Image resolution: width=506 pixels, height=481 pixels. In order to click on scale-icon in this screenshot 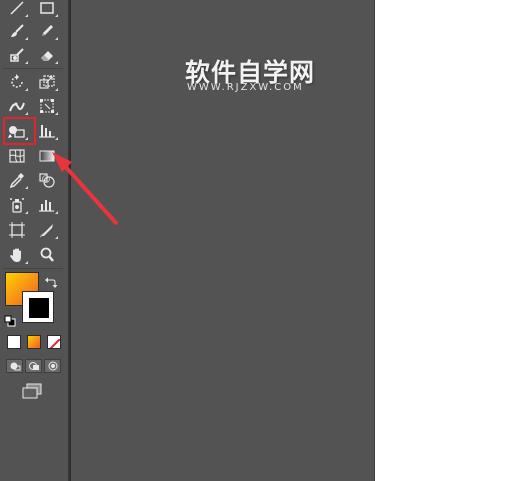, I will do `click(47, 82)`.